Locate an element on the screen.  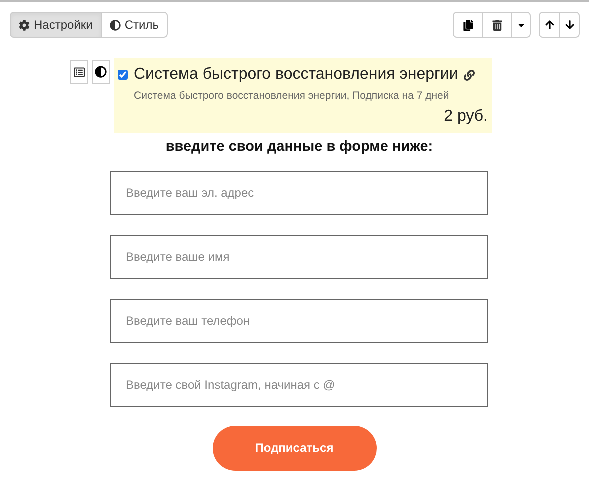
input-field: Введите ваше имя is located at coordinates (299, 256).